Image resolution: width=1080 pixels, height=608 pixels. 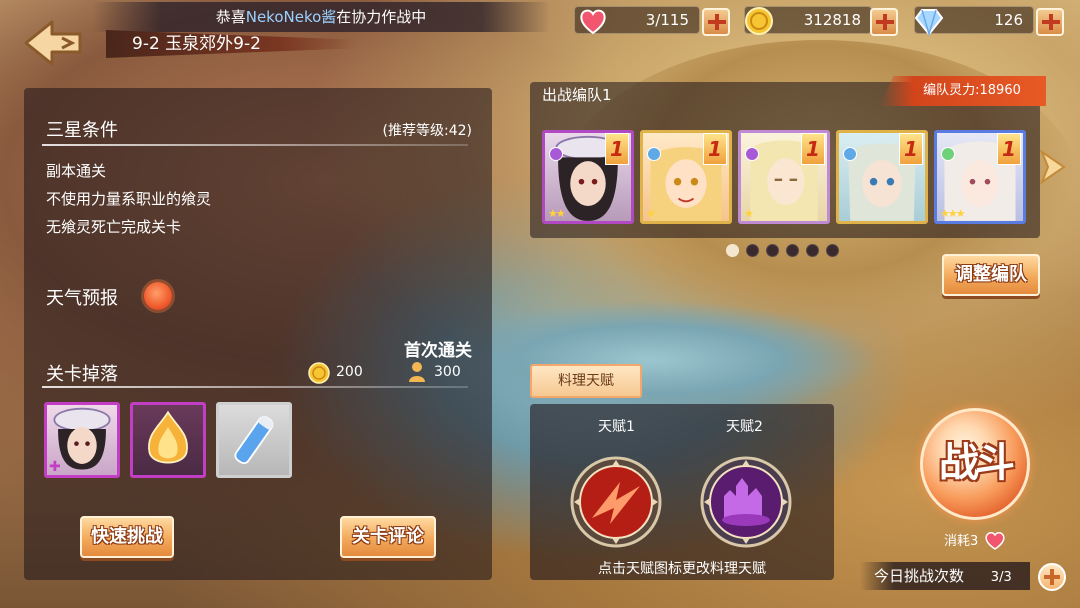 What do you see at coordinates (349, 372) in the screenshot?
I see `drop-gold-amount: 200` at bounding box center [349, 372].